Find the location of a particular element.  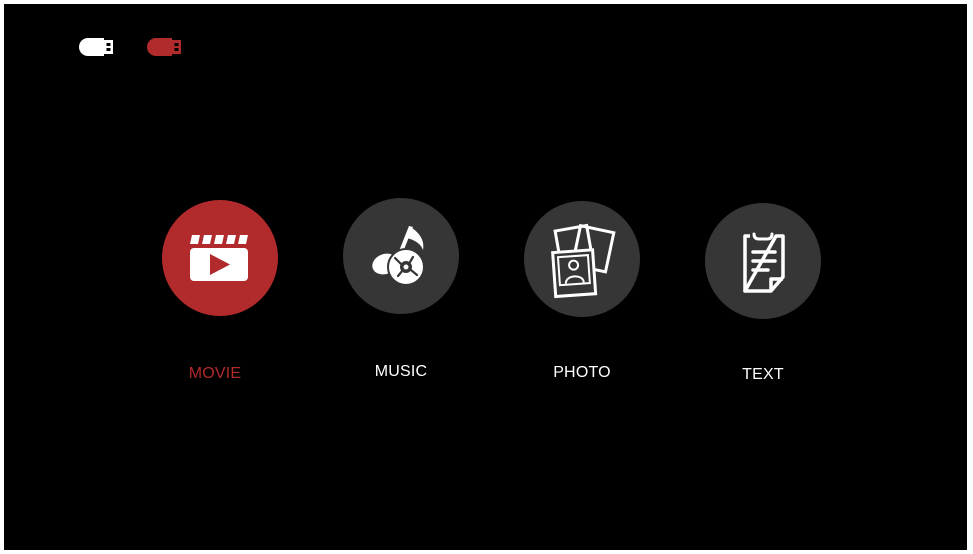

music-tile is located at coordinates (401, 256).